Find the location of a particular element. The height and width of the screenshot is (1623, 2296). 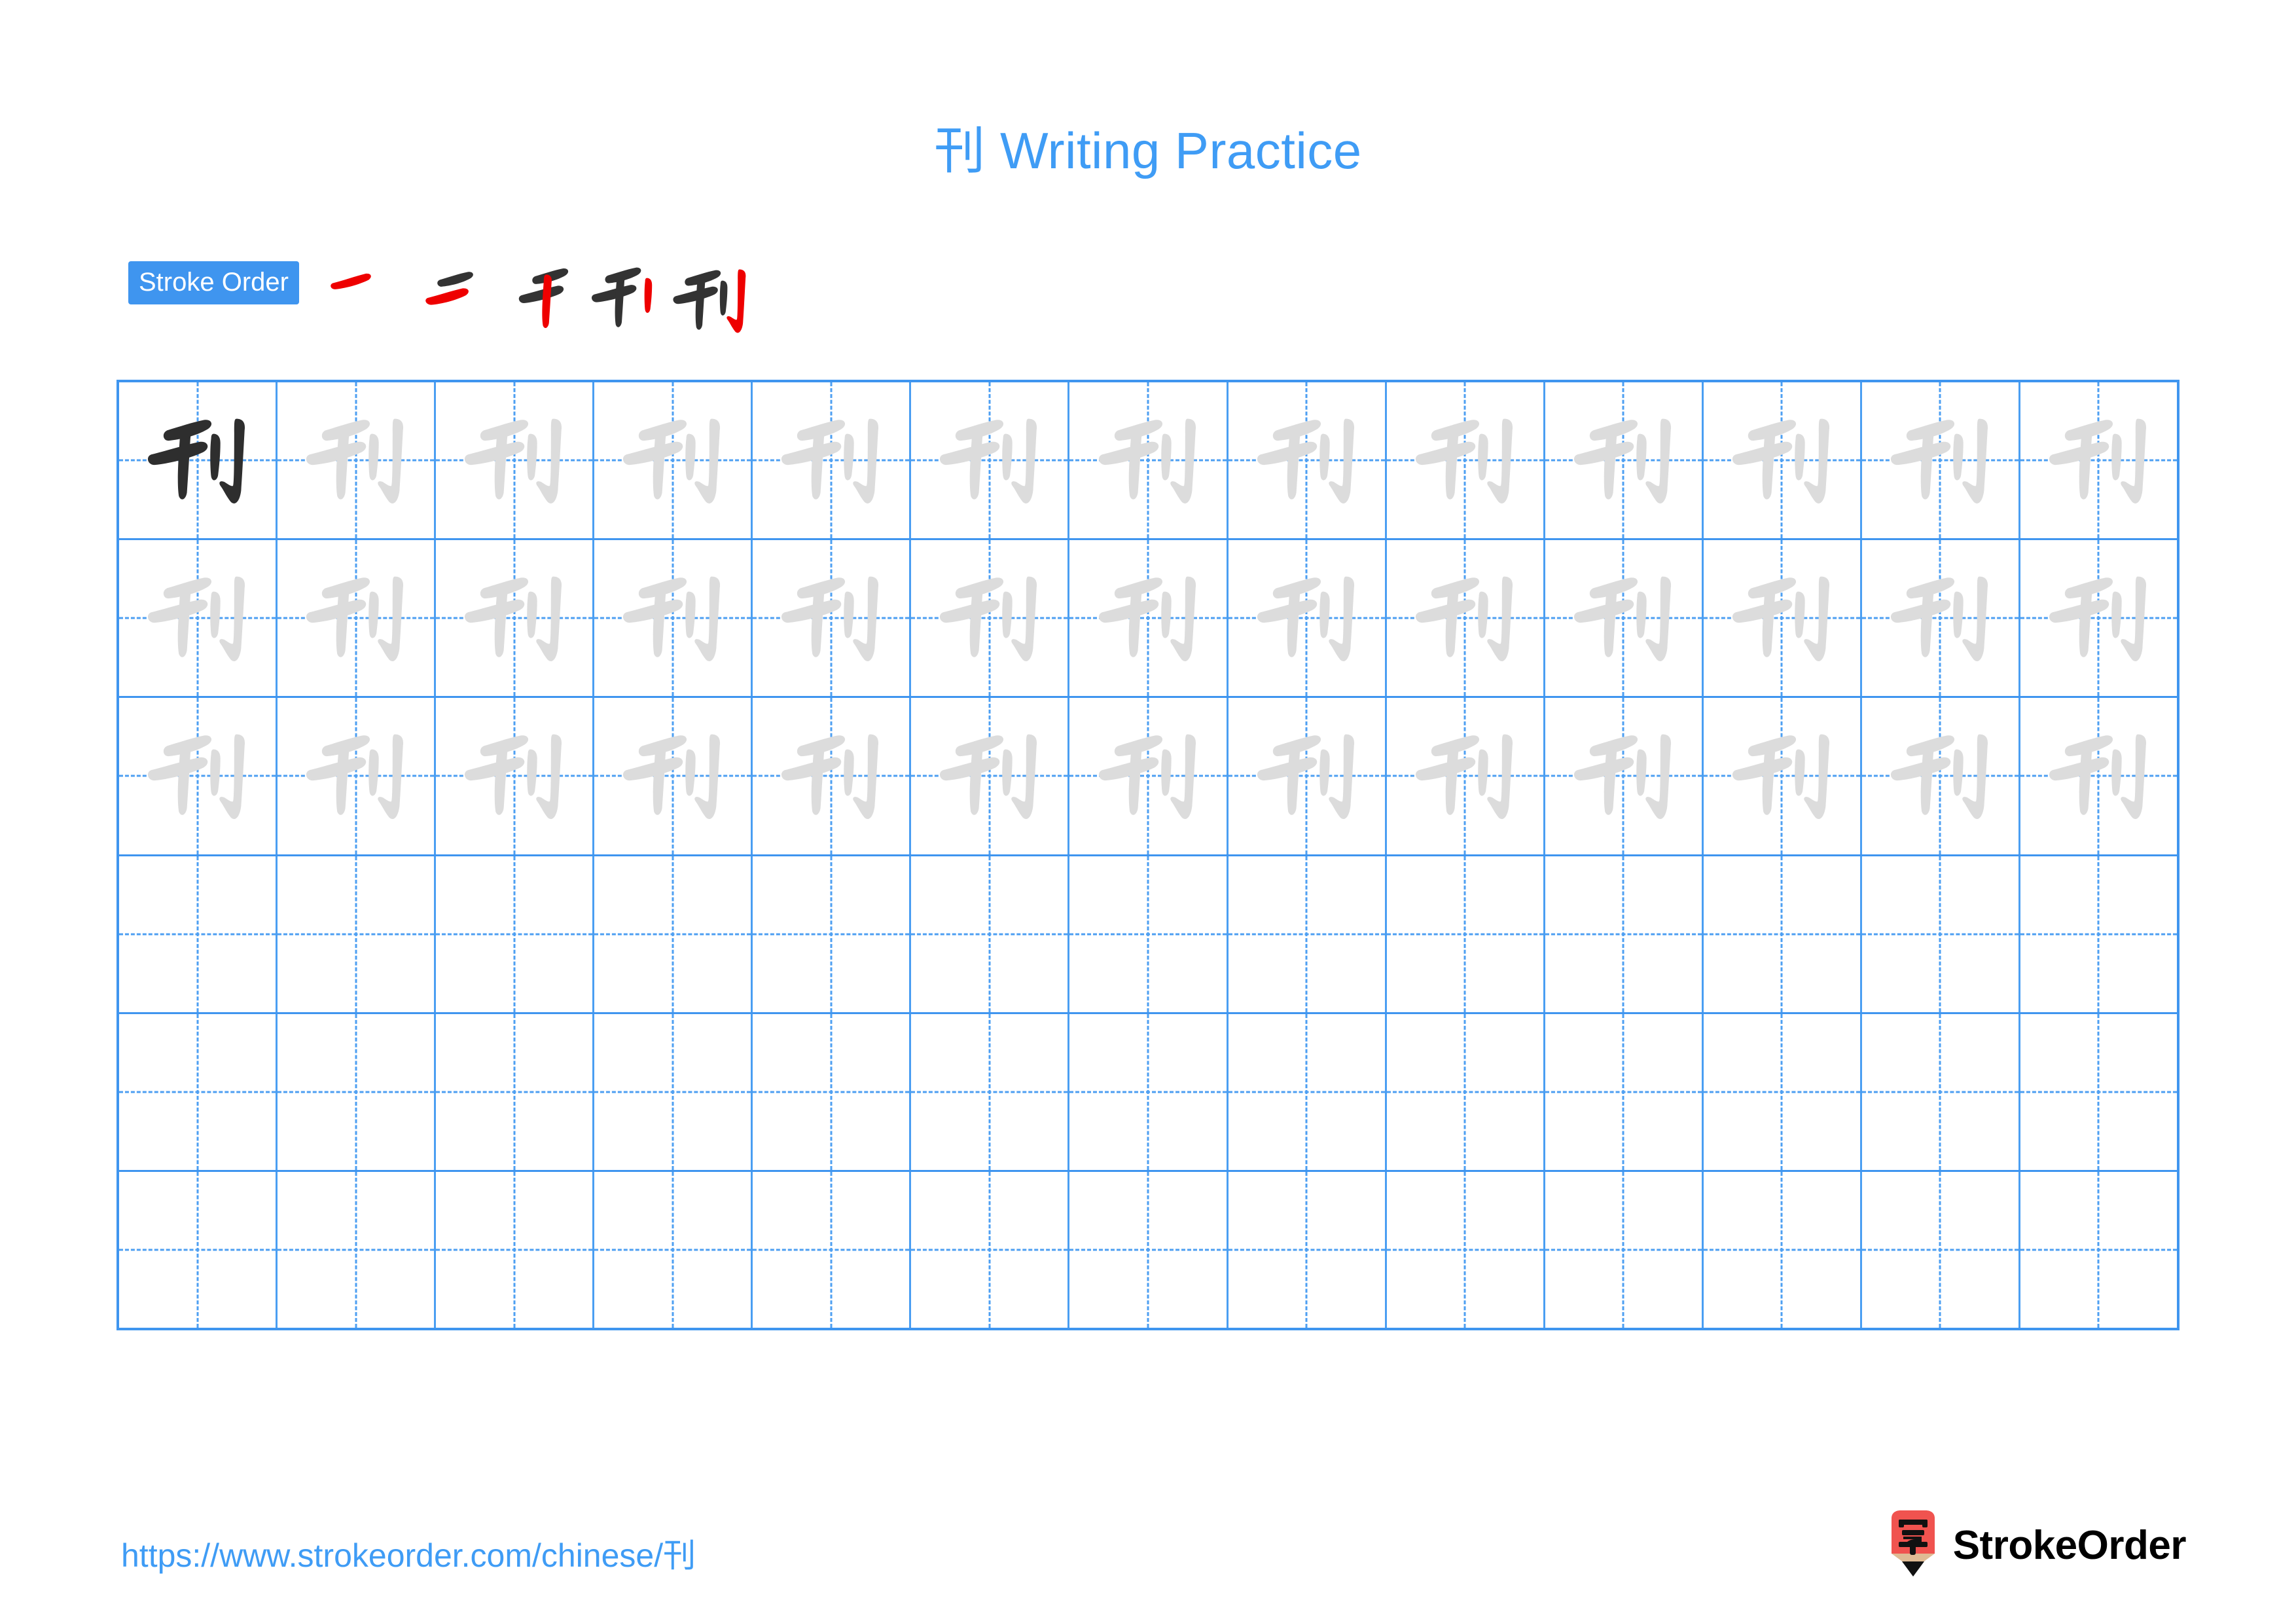

practice-grid-row is located at coordinates (1148, 935).